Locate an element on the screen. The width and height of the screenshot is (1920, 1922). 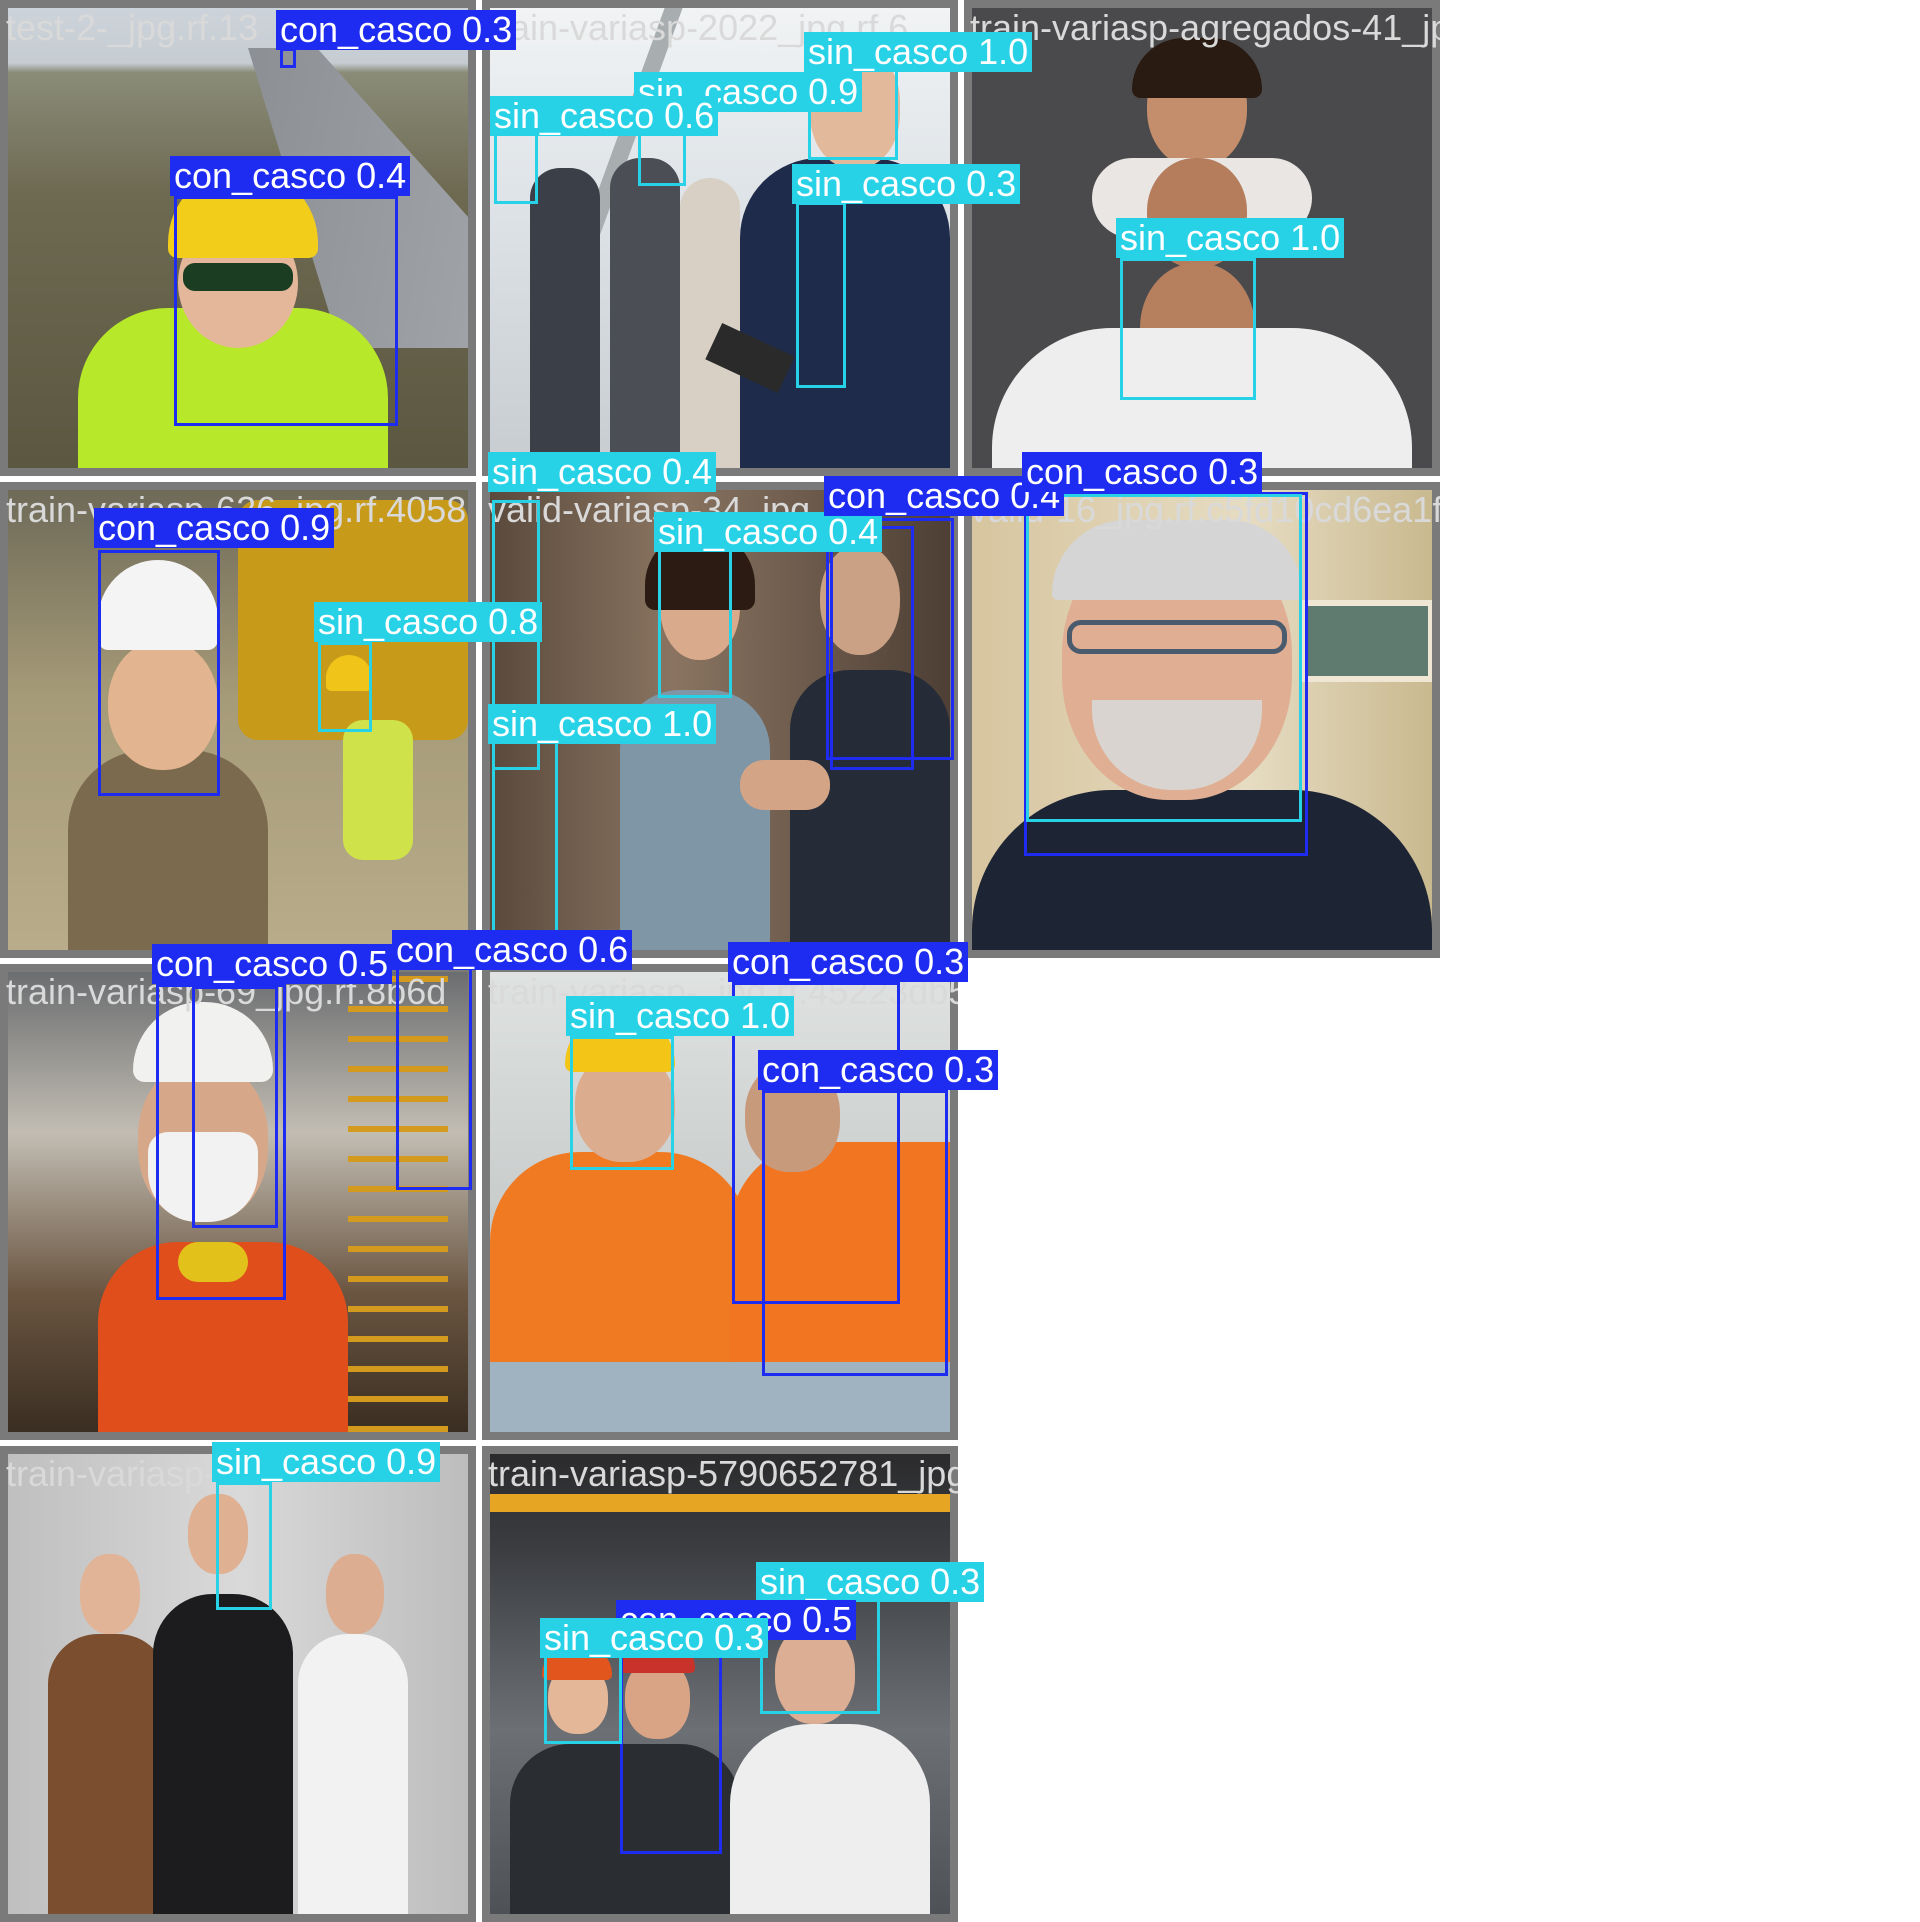
image-filename: train-variasp-agregados-41_jpg.rf.035f35 is located at coordinates (1205, 27).